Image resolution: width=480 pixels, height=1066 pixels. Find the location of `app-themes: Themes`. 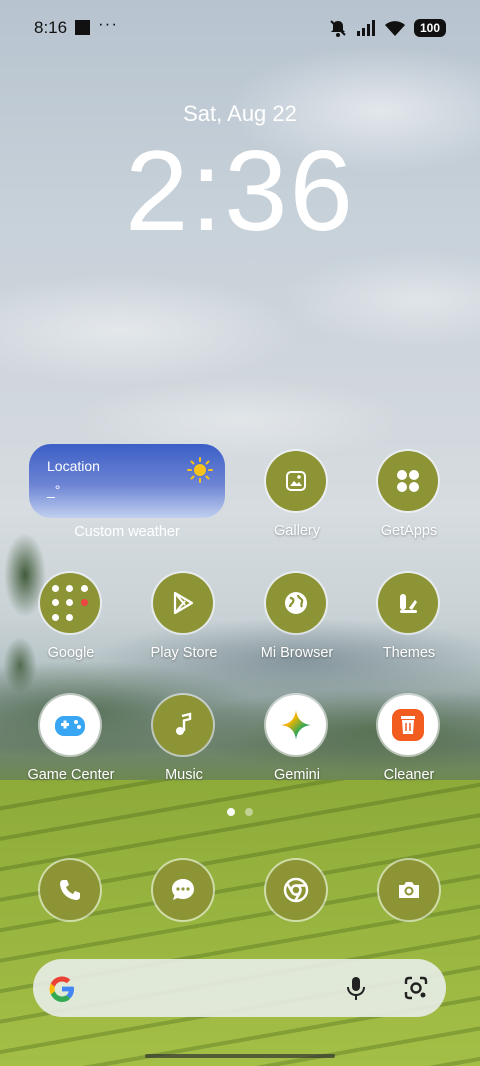

app-themes: Themes is located at coordinates (409, 628).